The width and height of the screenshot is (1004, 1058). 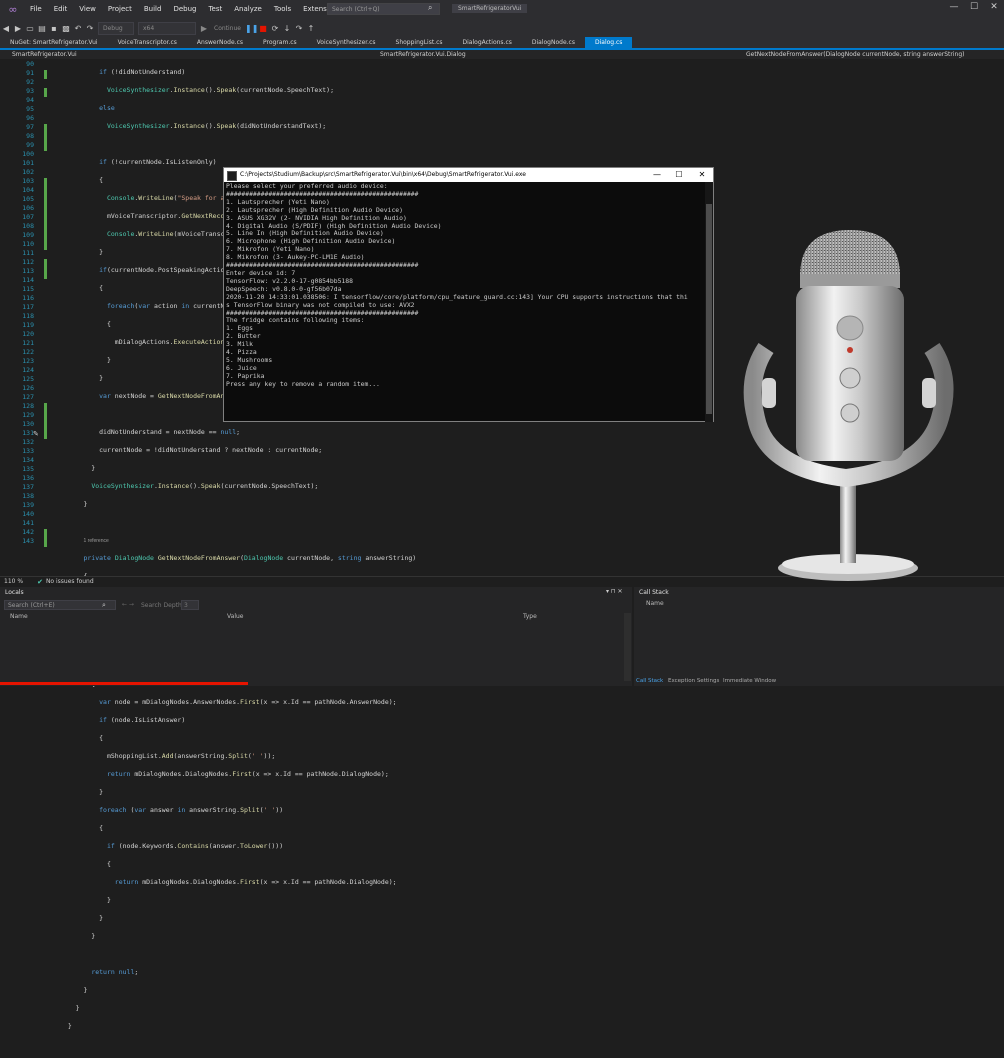 I want to click on tab-dialog: Dialog.cs, so click(x=608, y=42).